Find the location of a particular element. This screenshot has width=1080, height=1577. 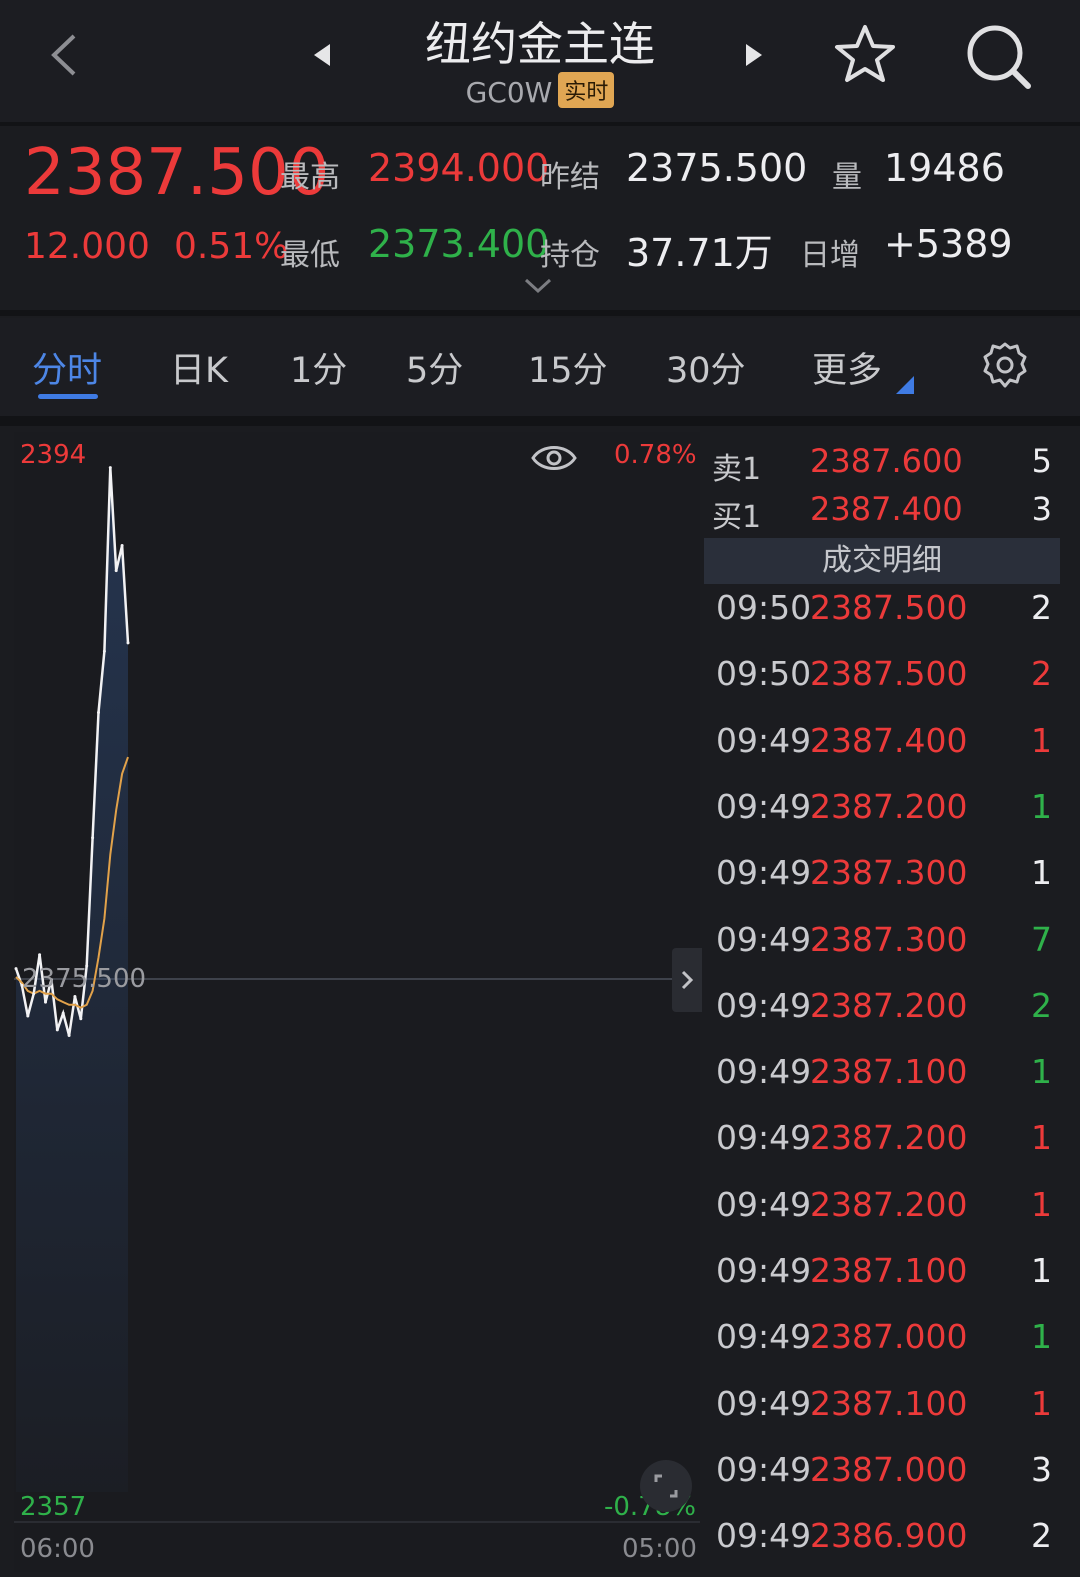

trade-row: 09:49 2387.000 3 is located at coordinates (882, 1471).